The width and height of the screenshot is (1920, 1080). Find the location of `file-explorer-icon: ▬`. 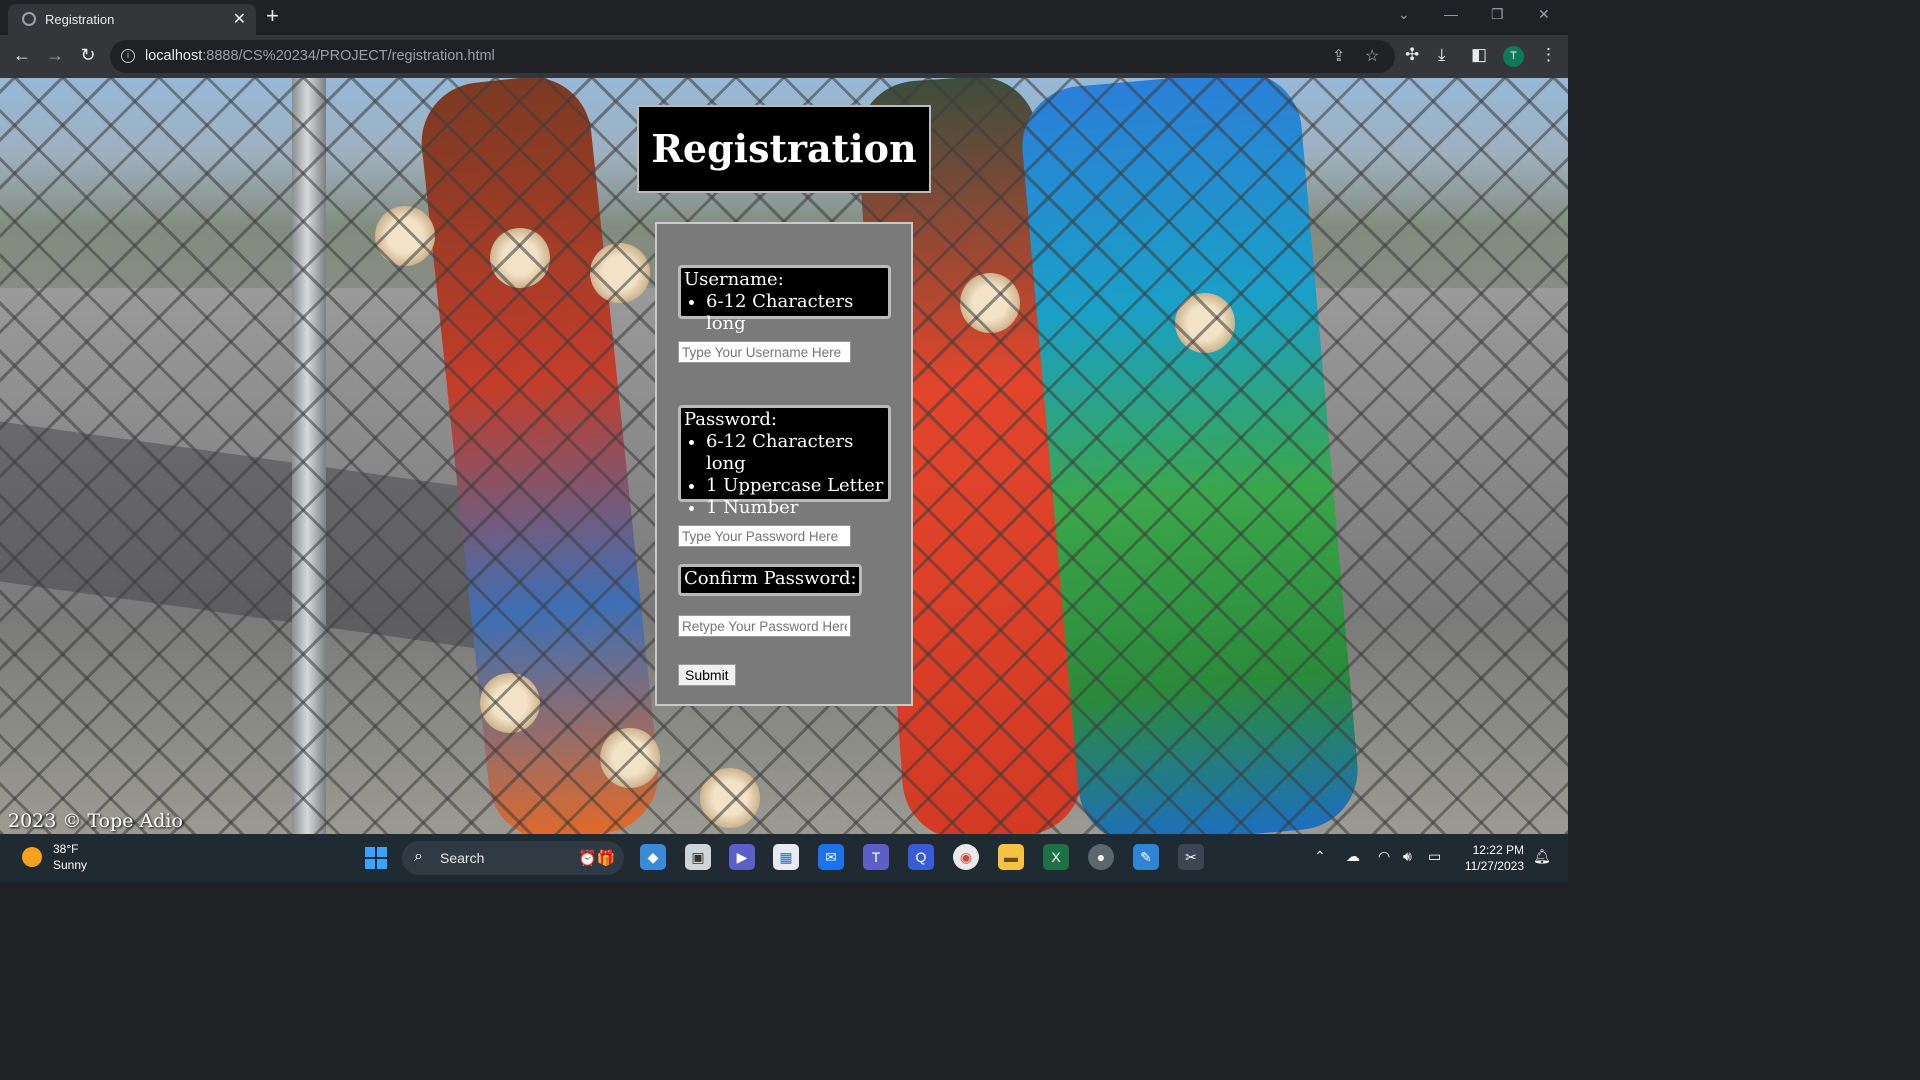

file-explorer-icon: ▬ is located at coordinates (1011, 857).